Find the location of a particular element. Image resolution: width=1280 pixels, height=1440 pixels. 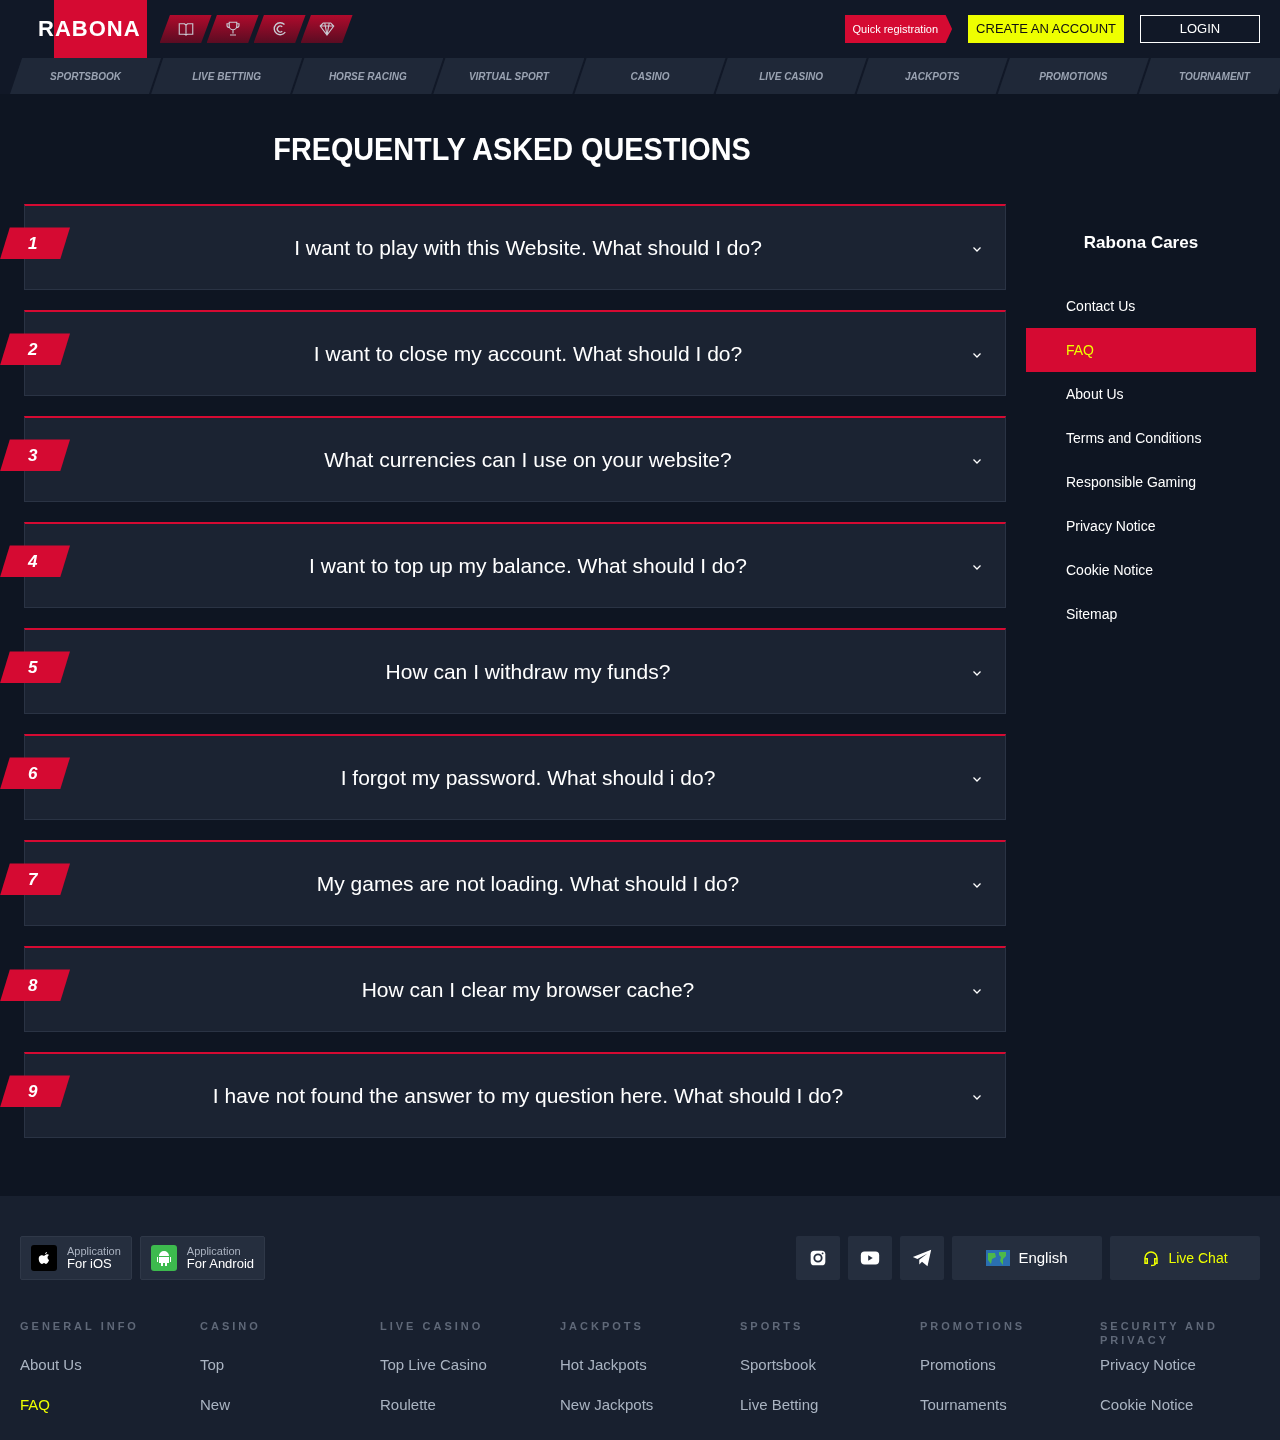

create-account-button: CREATE AN ACCOUNT is located at coordinates (1046, 29).